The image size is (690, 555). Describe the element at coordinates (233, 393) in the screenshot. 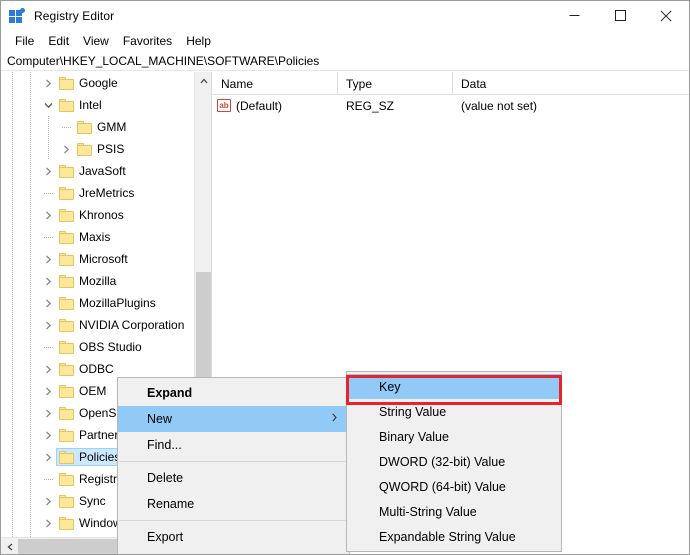

I see `context-menu-item-expand: Expand` at that location.